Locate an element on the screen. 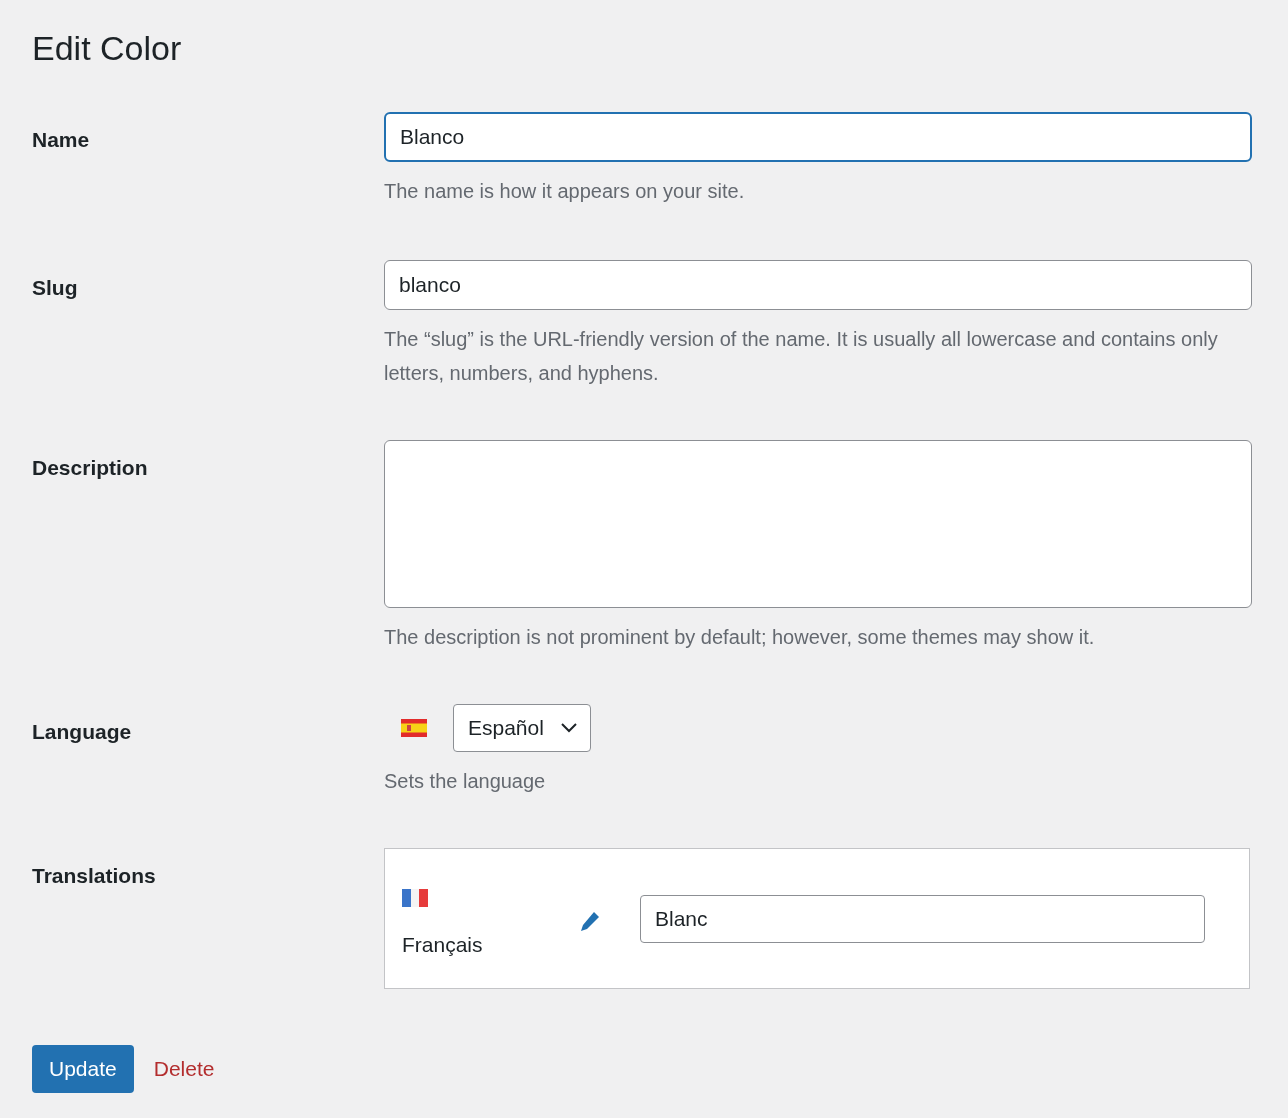  help-text: The “slug” is the URL-friendly version of the name. It is usually all lowercase and contains only letters, numbers, and hyphens. is located at coordinates (801, 356).